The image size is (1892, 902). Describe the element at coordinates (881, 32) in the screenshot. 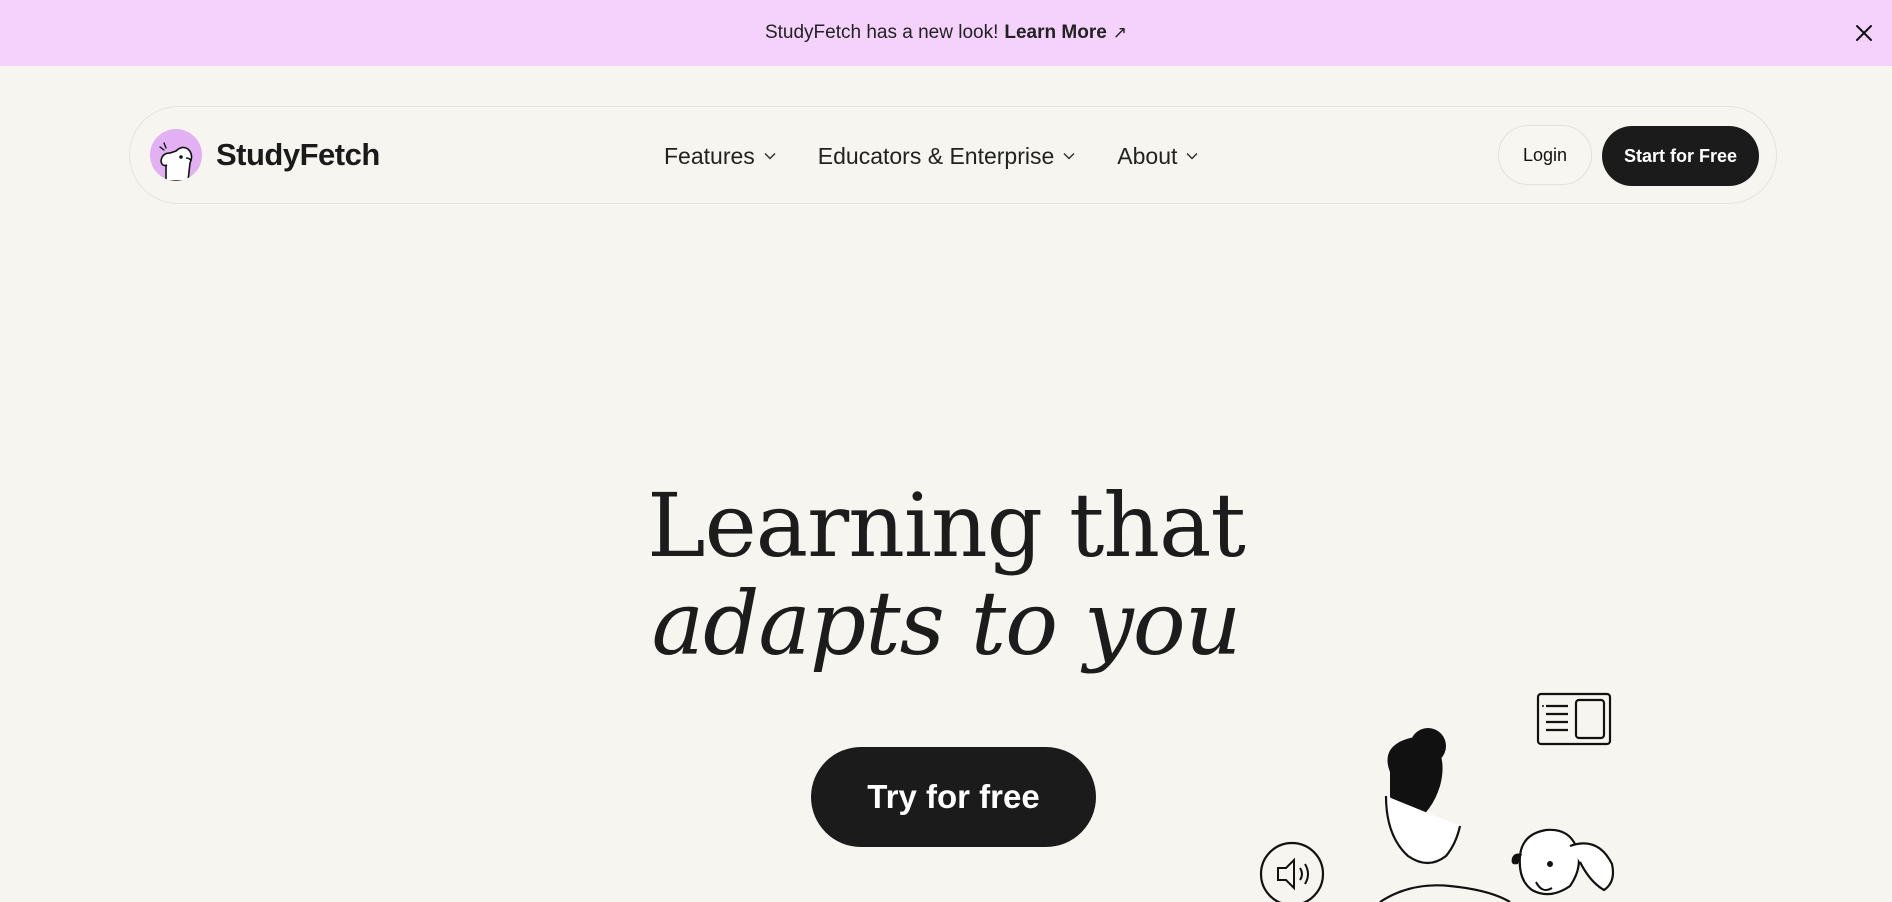

I see `banner-message: StudyFetch has a new look!` at that location.